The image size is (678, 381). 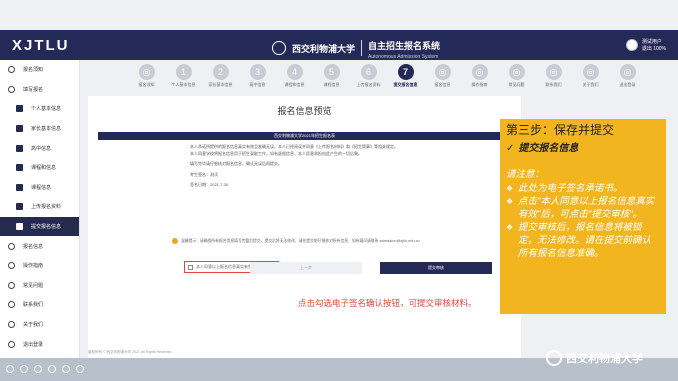 I want to click on zoom-icon, so click(x=66, y=369).